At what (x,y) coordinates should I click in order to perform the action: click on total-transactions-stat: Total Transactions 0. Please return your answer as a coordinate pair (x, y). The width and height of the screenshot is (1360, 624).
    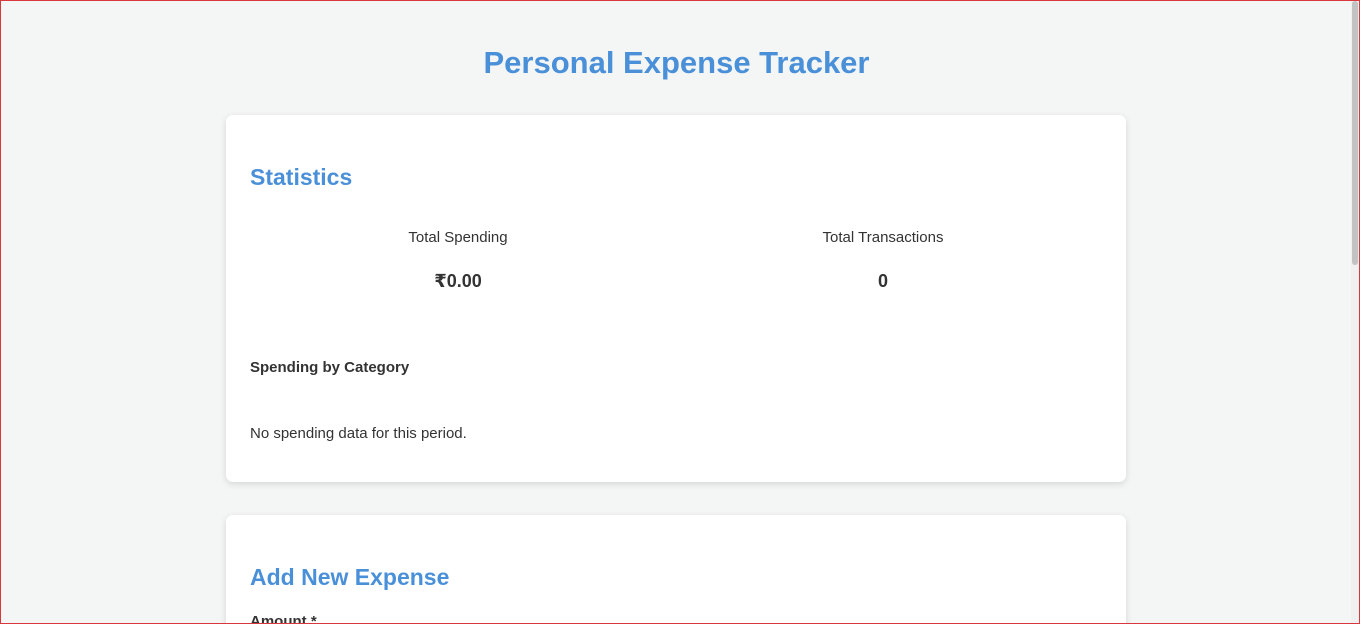
    Looking at the image, I should click on (883, 260).